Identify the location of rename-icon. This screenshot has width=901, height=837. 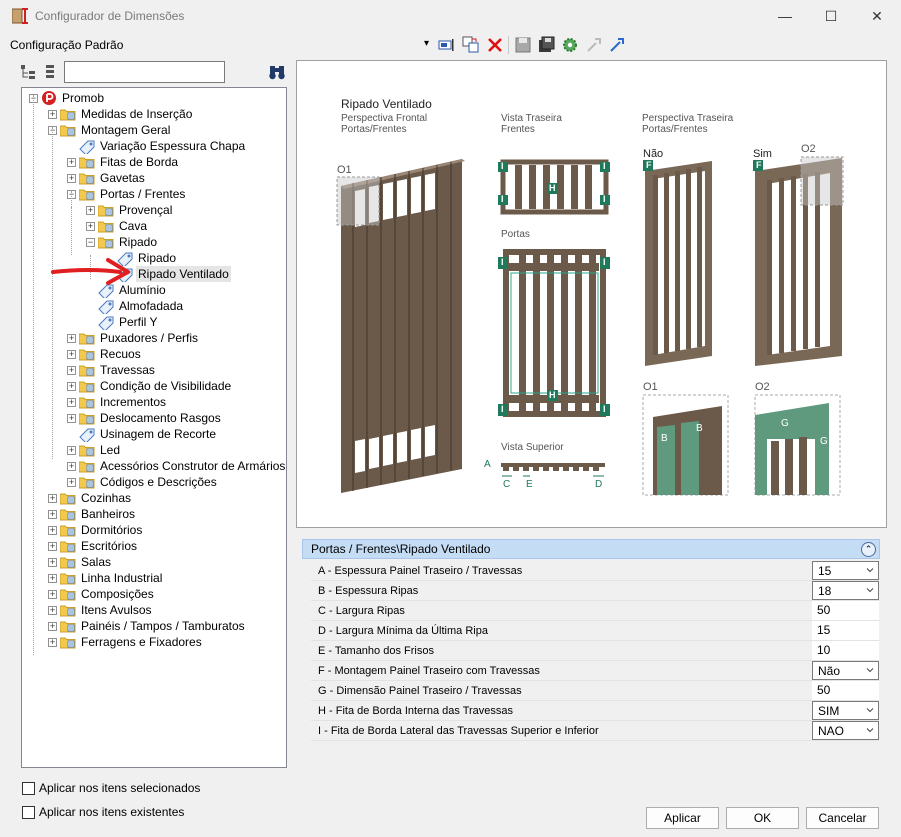
(447, 45).